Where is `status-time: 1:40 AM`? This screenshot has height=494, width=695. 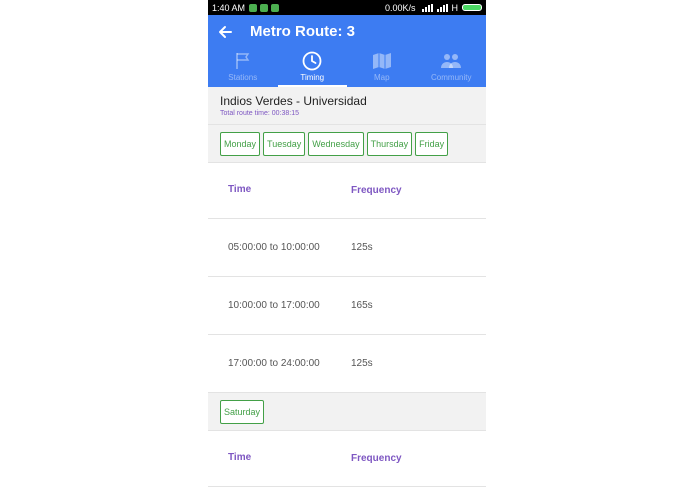 status-time: 1:40 AM is located at coordinates (229, 7).